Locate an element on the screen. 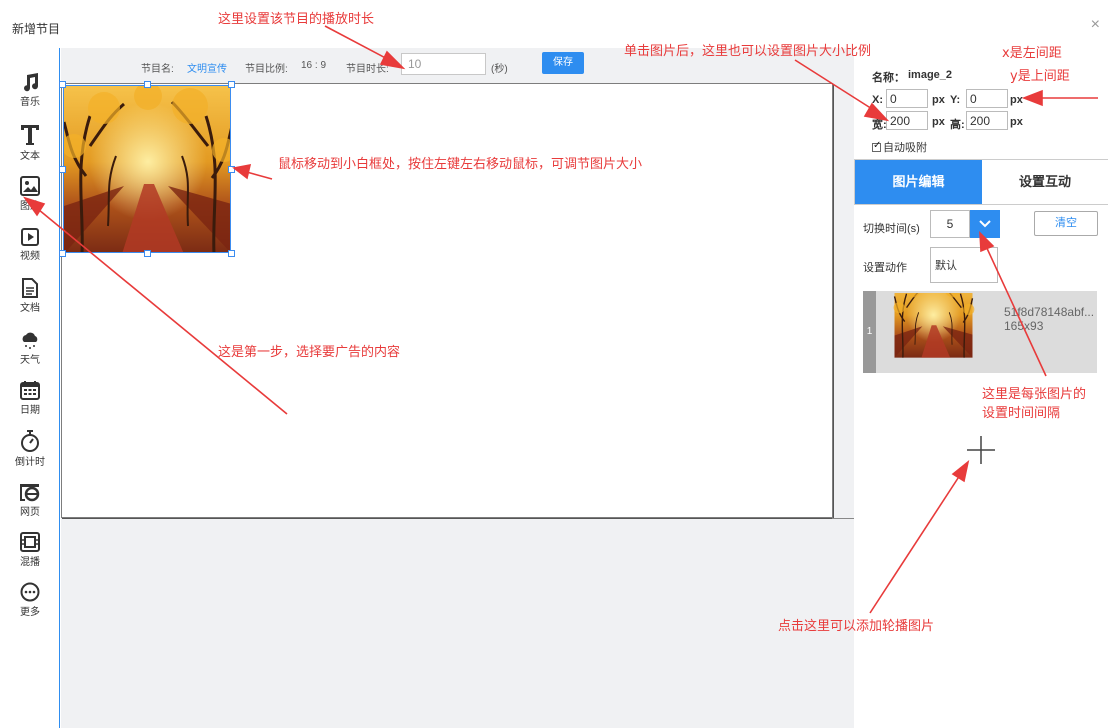 The height and width of the screenshot is (728, 1112). toolbar-item-document: 文档 is located at coordinates (30, 296).